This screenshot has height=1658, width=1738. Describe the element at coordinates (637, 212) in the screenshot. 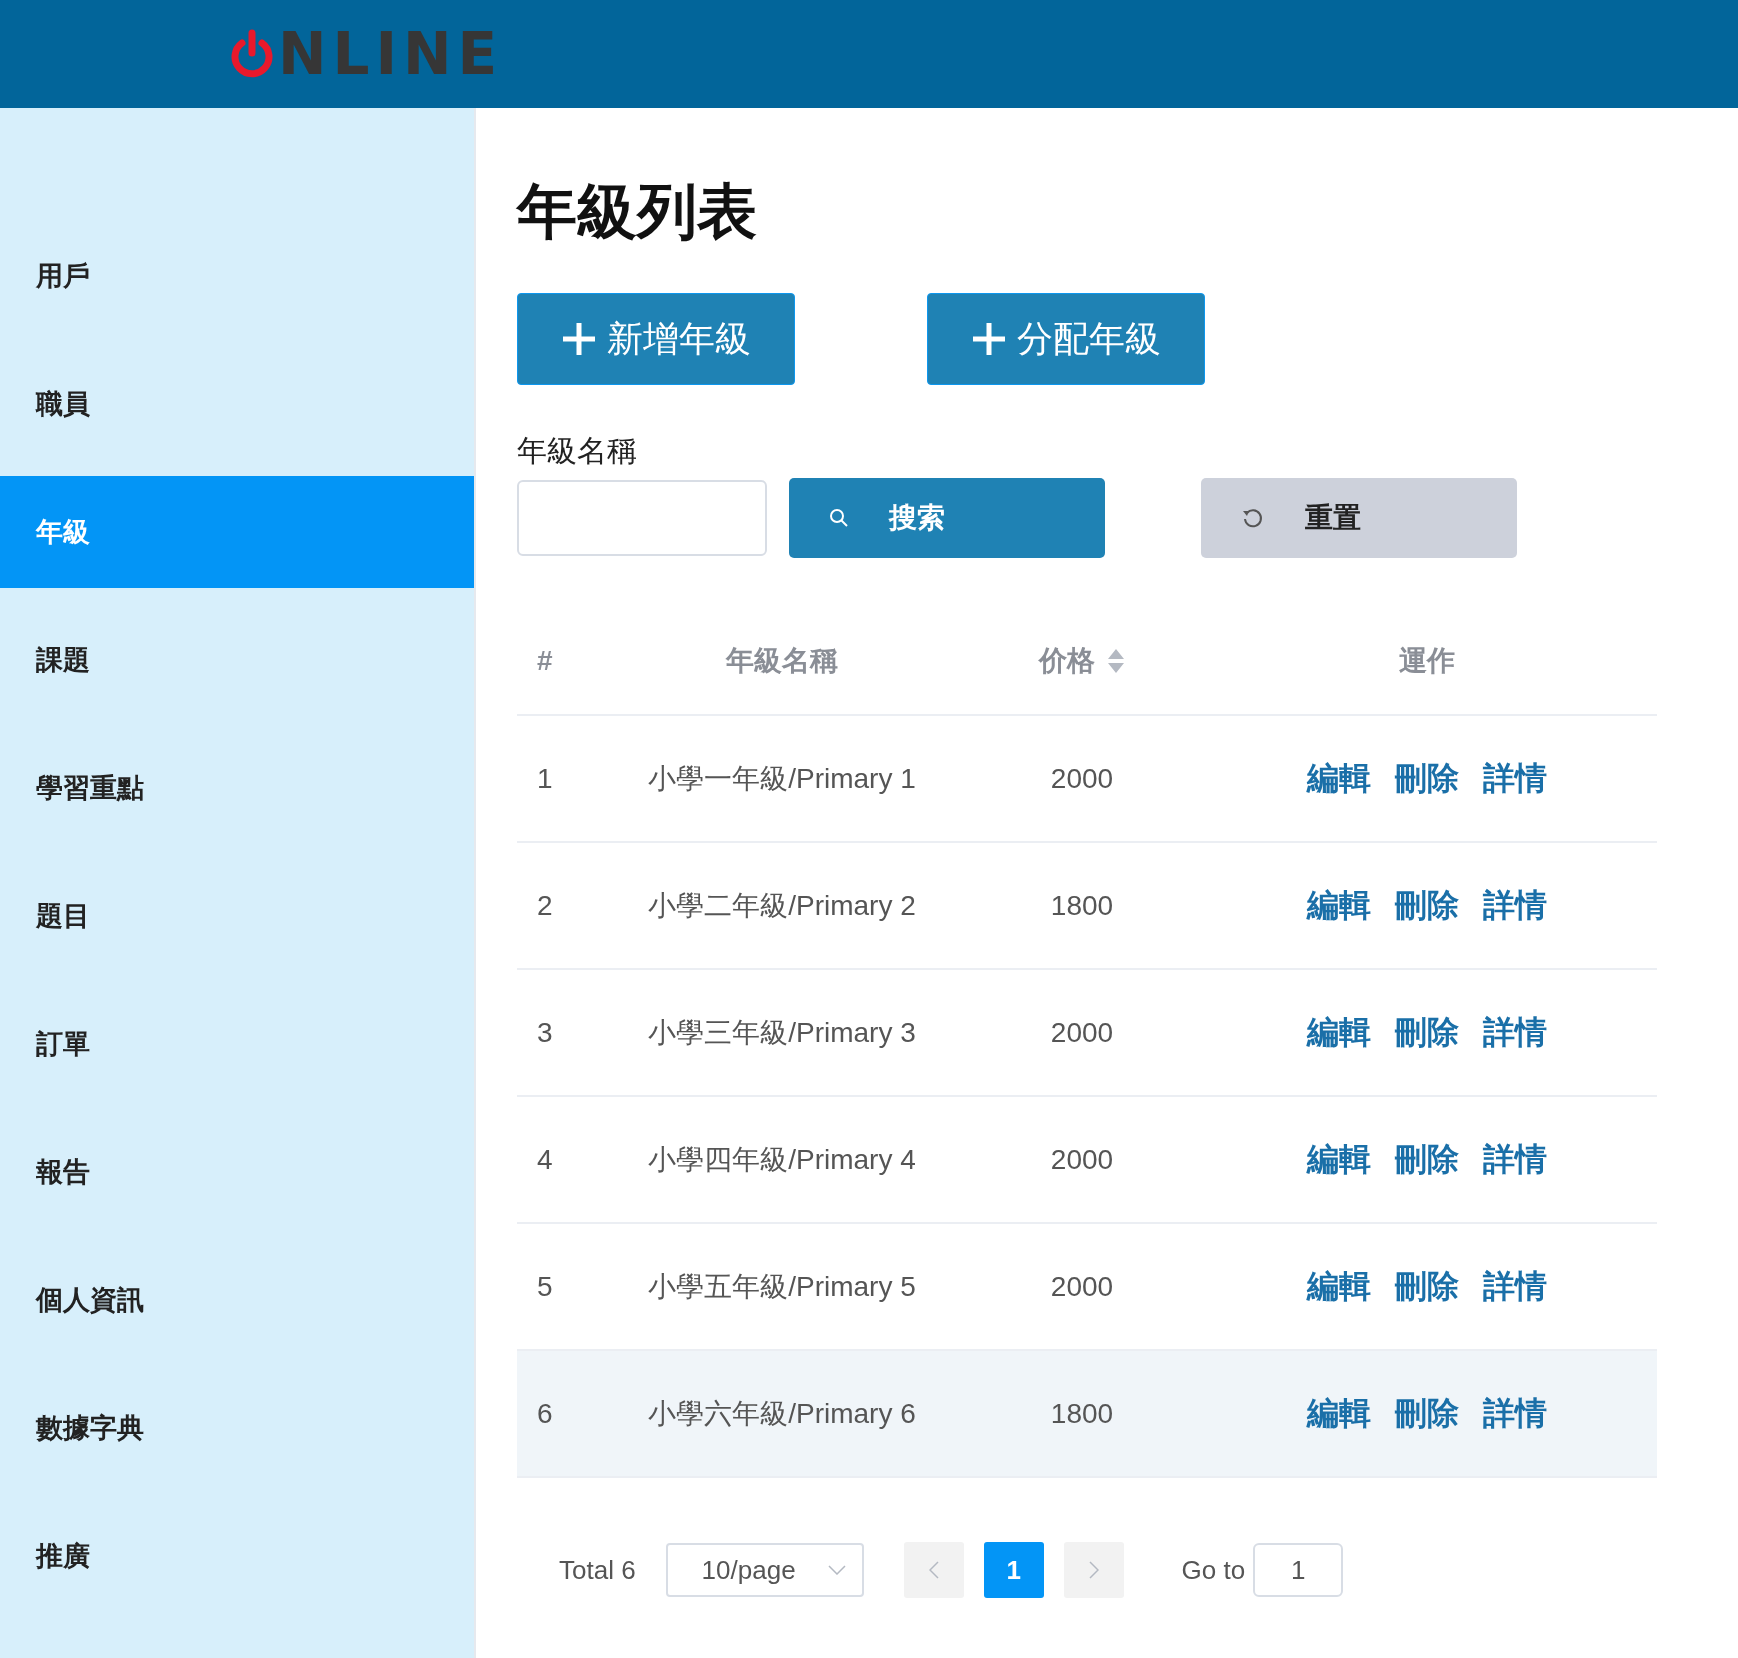

I see `page-title: 年級列表` at that location.